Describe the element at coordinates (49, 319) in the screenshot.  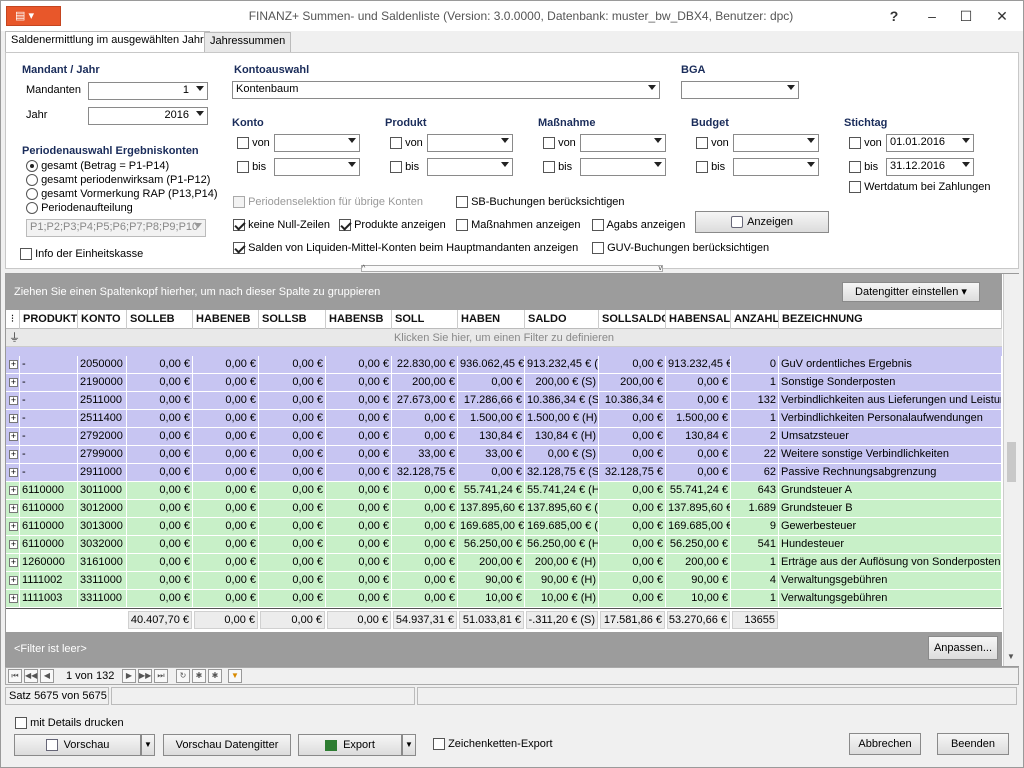
I see `column-header: PRODUKT` at that location.